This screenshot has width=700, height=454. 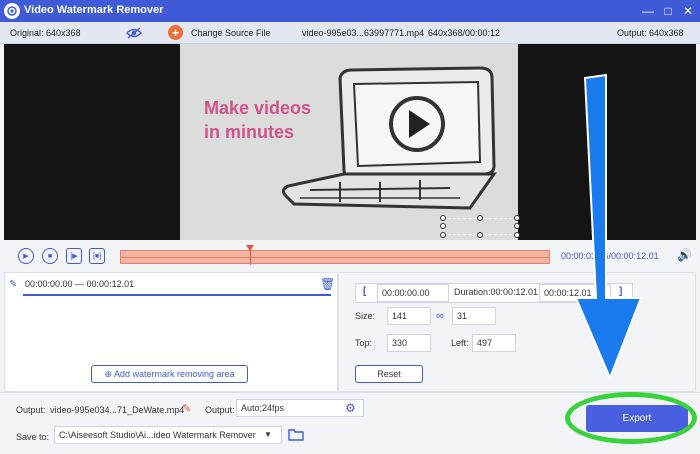 What do you see at coordinates (220, 410) in the screenshot?
I see `output-format-label: Output:` at bounding box center [220, 410].